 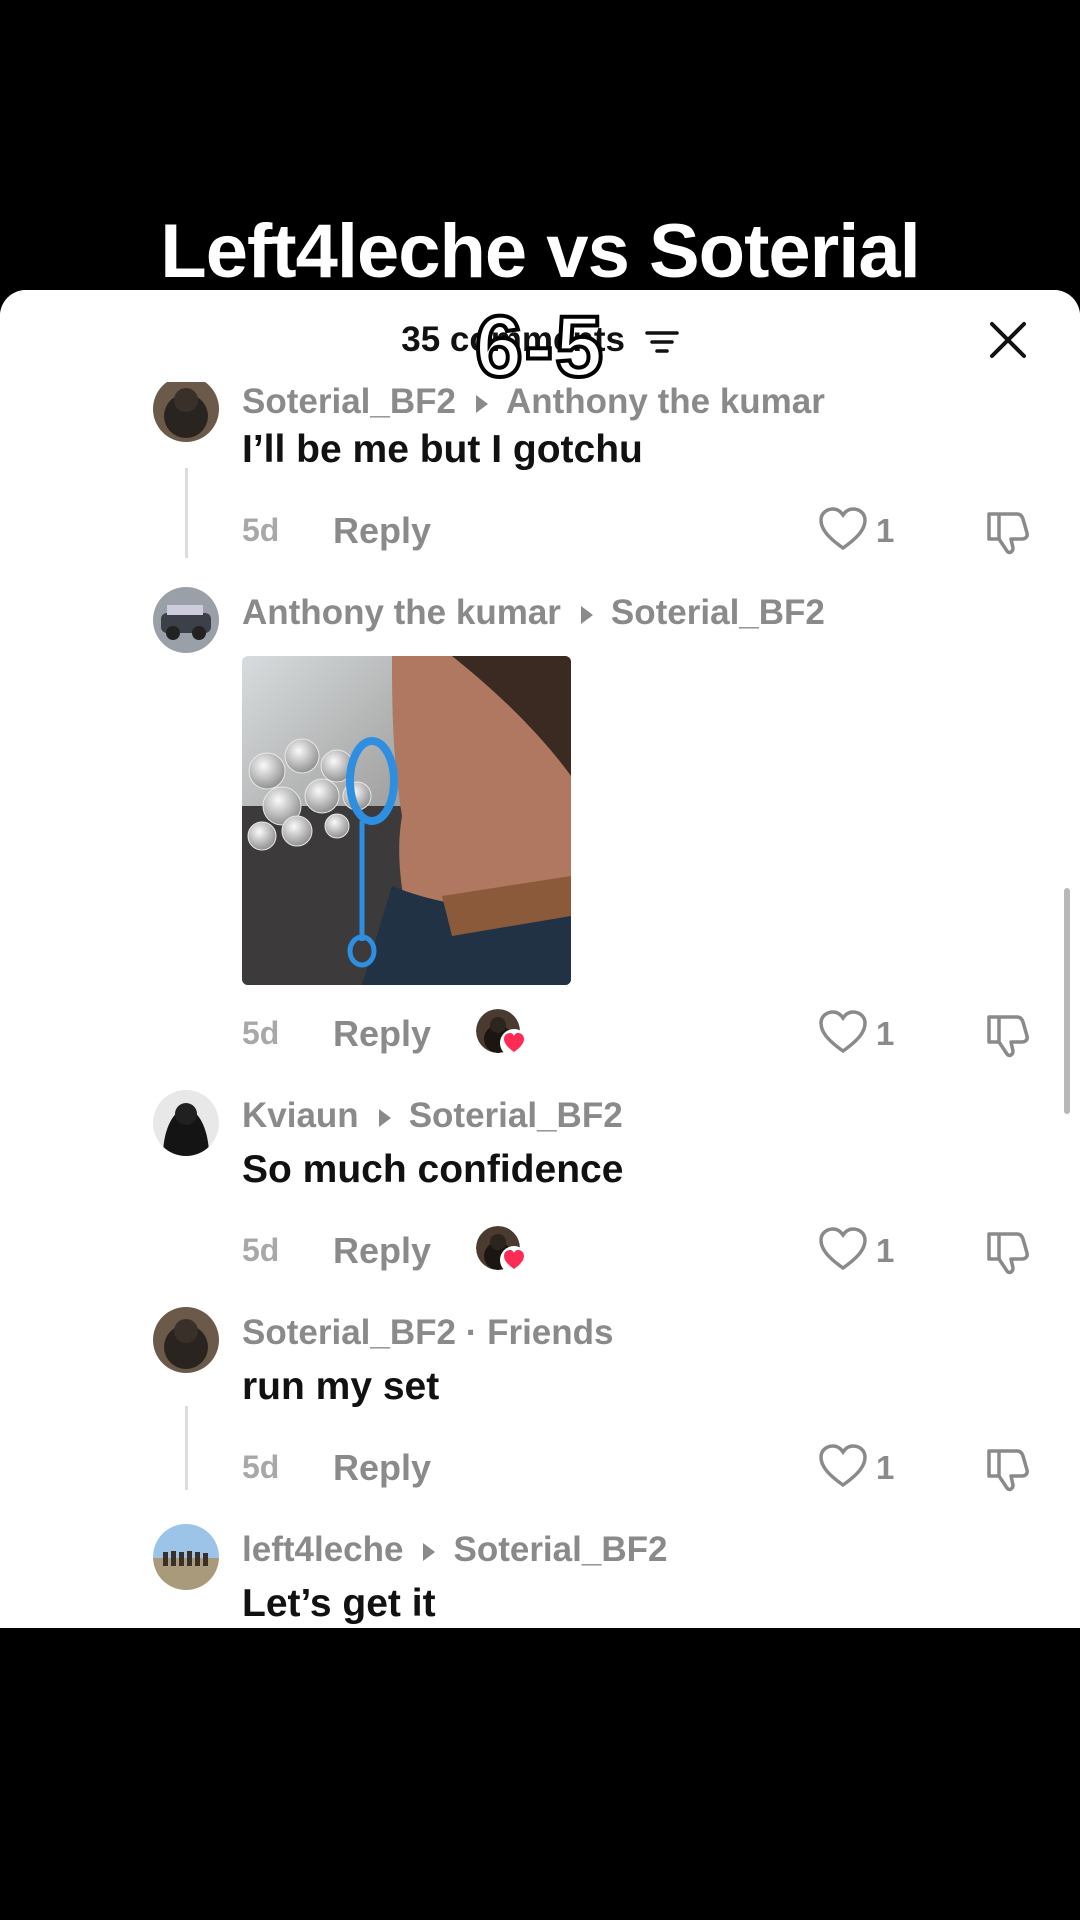 I want to click on comment-author: left4leche Soterial_BF2, so click(x=454, y=1550).